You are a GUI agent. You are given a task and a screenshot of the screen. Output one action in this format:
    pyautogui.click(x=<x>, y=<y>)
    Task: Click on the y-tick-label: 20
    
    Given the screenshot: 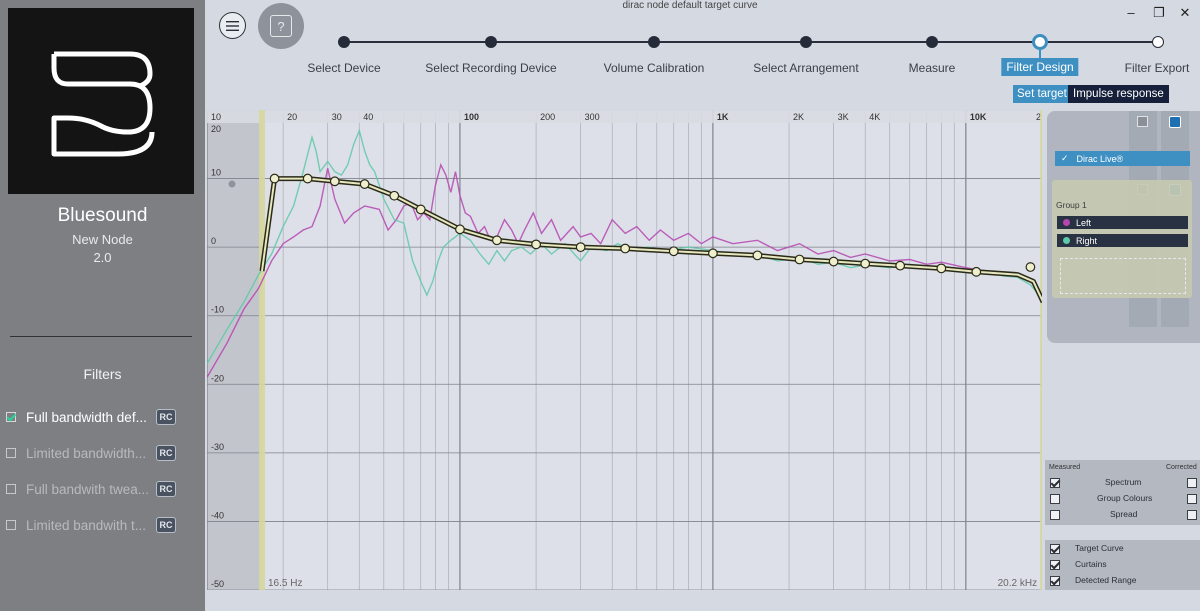 What is the action you would take?
    pyautogui.click(x=216, y=129)
    